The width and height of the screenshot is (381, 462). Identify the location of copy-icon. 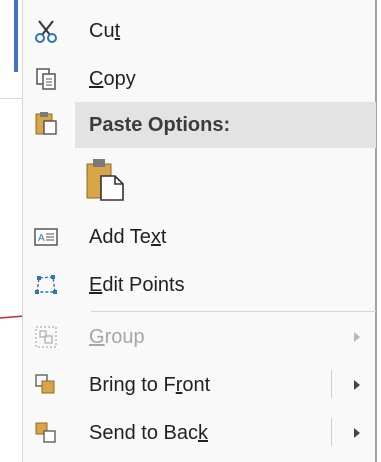
(46, 79).